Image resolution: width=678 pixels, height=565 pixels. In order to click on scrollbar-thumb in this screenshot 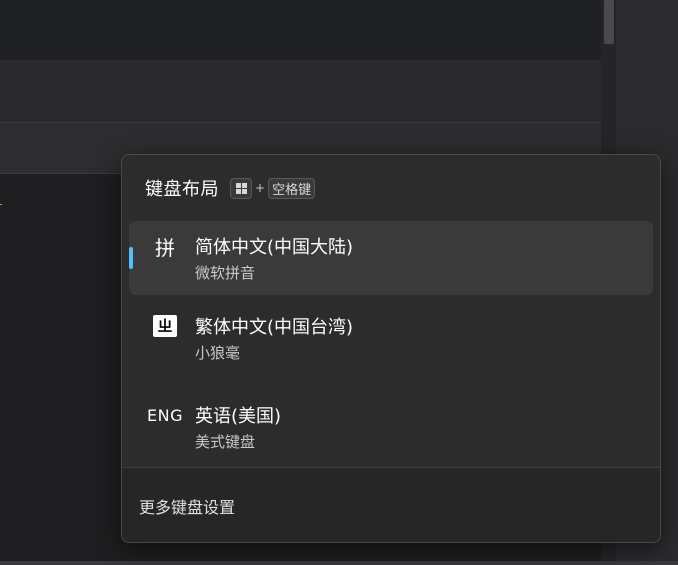, I will do `click(609, 22)`.